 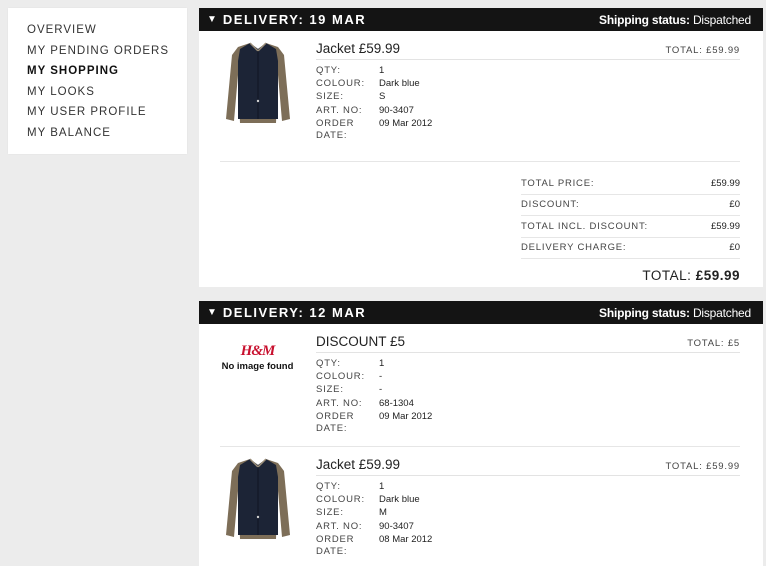 What do you see at coordinates (294, 312) in the screenshot?
I see `delivery-title: DELIVERY: 12 MAR` at bounding box center [294, 312].